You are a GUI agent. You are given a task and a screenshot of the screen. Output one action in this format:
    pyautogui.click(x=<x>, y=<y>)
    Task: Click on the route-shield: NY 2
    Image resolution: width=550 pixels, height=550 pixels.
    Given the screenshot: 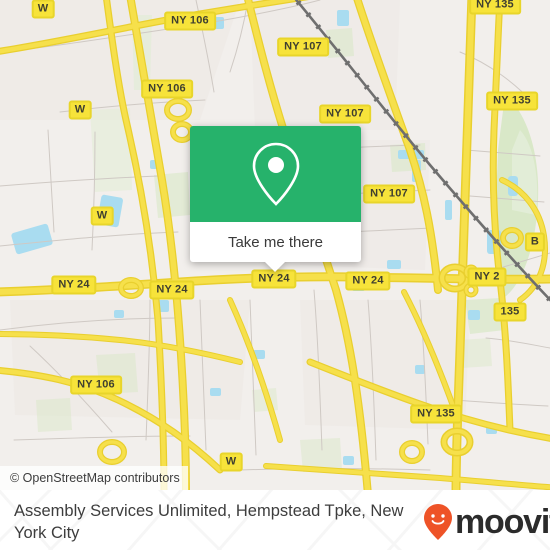 What is the action you would take?
    pyautogui.click(x=487, y=277)
    